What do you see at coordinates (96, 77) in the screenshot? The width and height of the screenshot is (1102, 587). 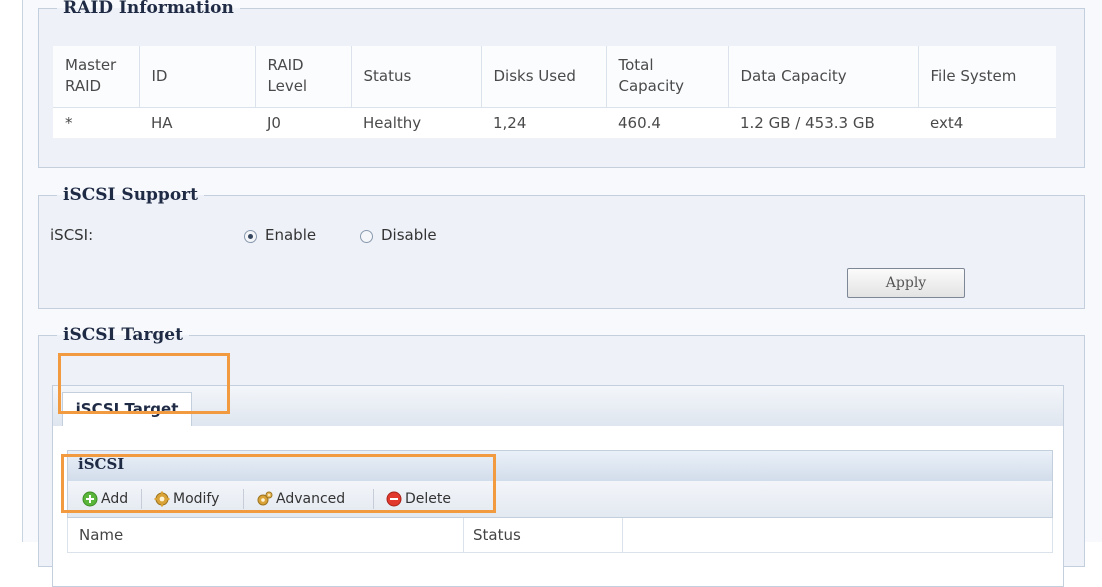 I see `col-master-raid: Master RAID` at bounding box center [96, 77].